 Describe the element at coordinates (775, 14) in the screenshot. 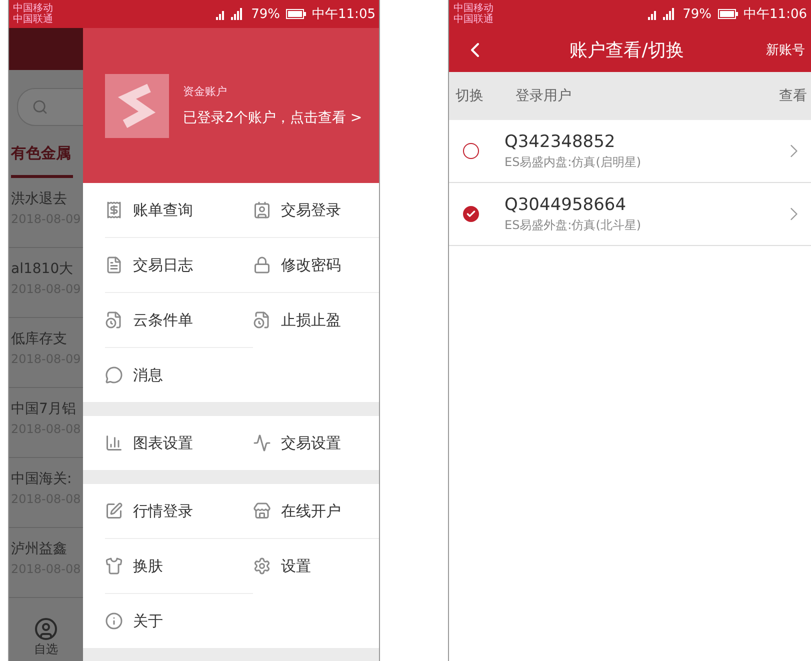

I see `clock-time: 中午11:06` at that location.